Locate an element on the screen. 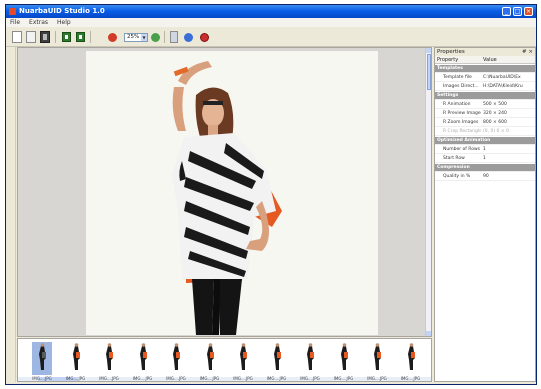 Image resolution: width=541 pixels, height=389 pixels. property-row: Start Row 1 is located at coordinates (485, 159).